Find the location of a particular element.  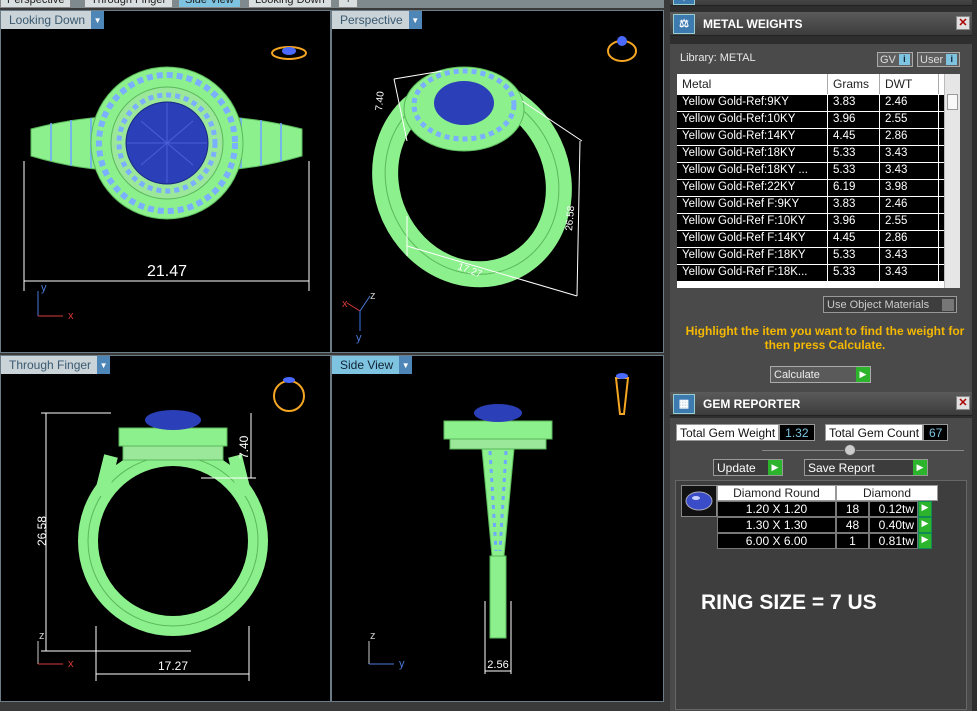

through-finger-dim-height: 26.58 is located at coordinates (42, 531).